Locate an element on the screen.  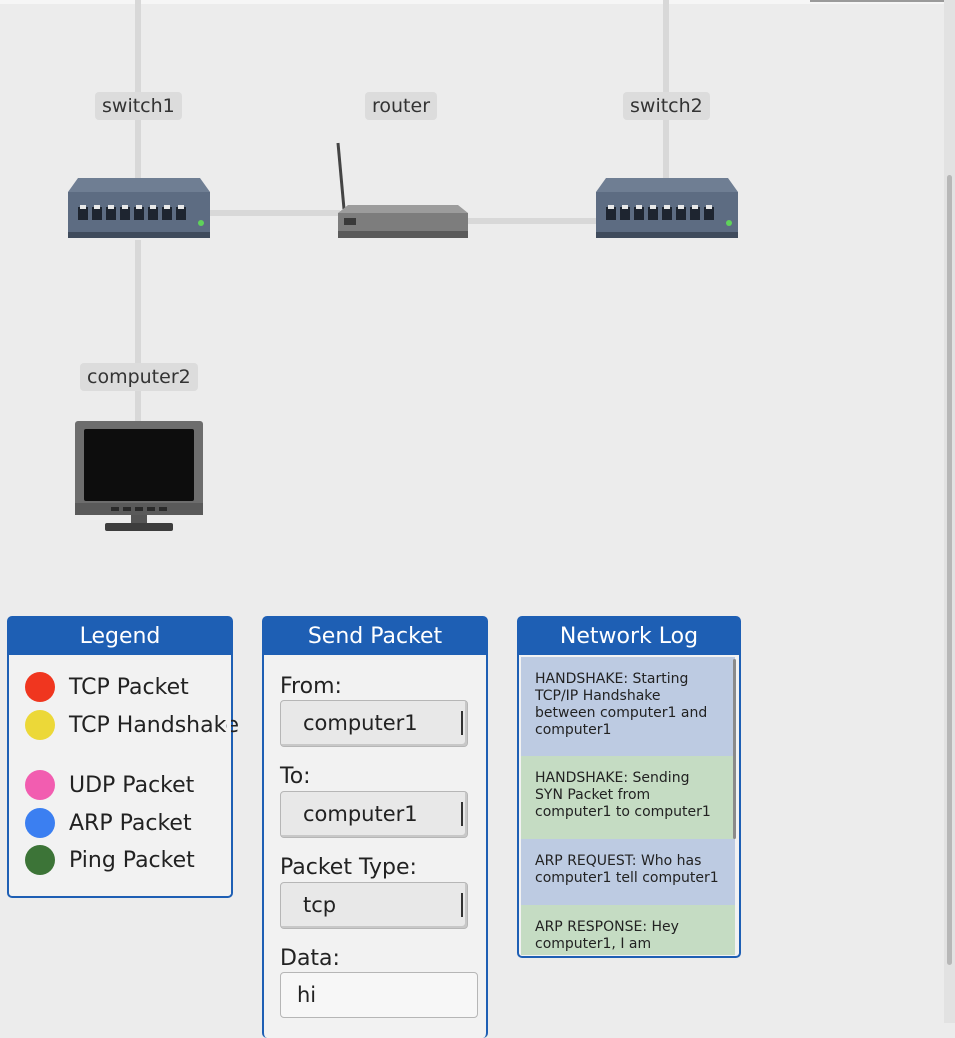
from-select: computer1 is located at coordinates (374, 723).